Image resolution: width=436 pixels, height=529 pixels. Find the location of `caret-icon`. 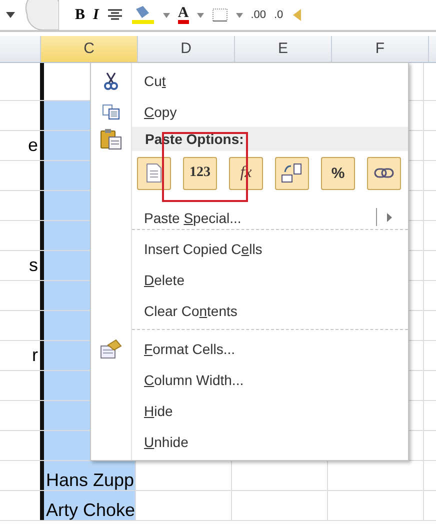

caret-icon is located at coordinates (10, 15).